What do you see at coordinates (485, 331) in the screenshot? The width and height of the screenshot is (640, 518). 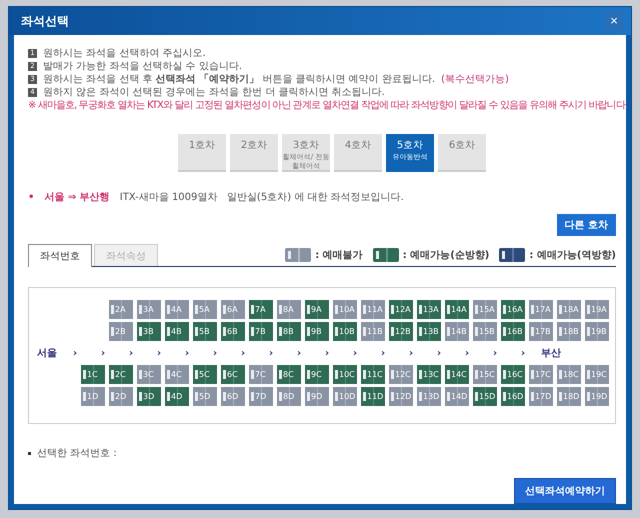 I see `seat: 15B` at bounding box center [485, 331].